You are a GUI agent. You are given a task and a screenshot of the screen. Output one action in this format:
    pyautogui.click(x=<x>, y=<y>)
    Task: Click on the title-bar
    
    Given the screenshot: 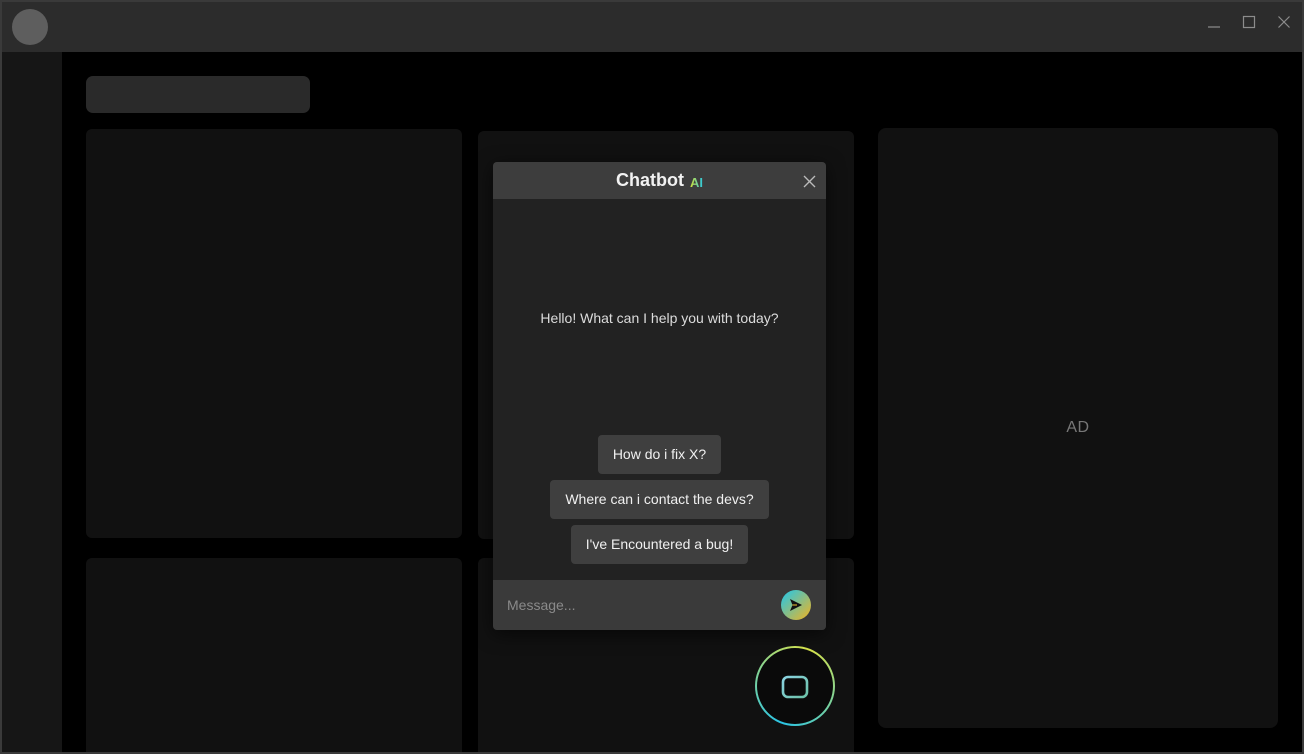 What is the action you would take?
    pyautogui.click(x=652, y=27)
    